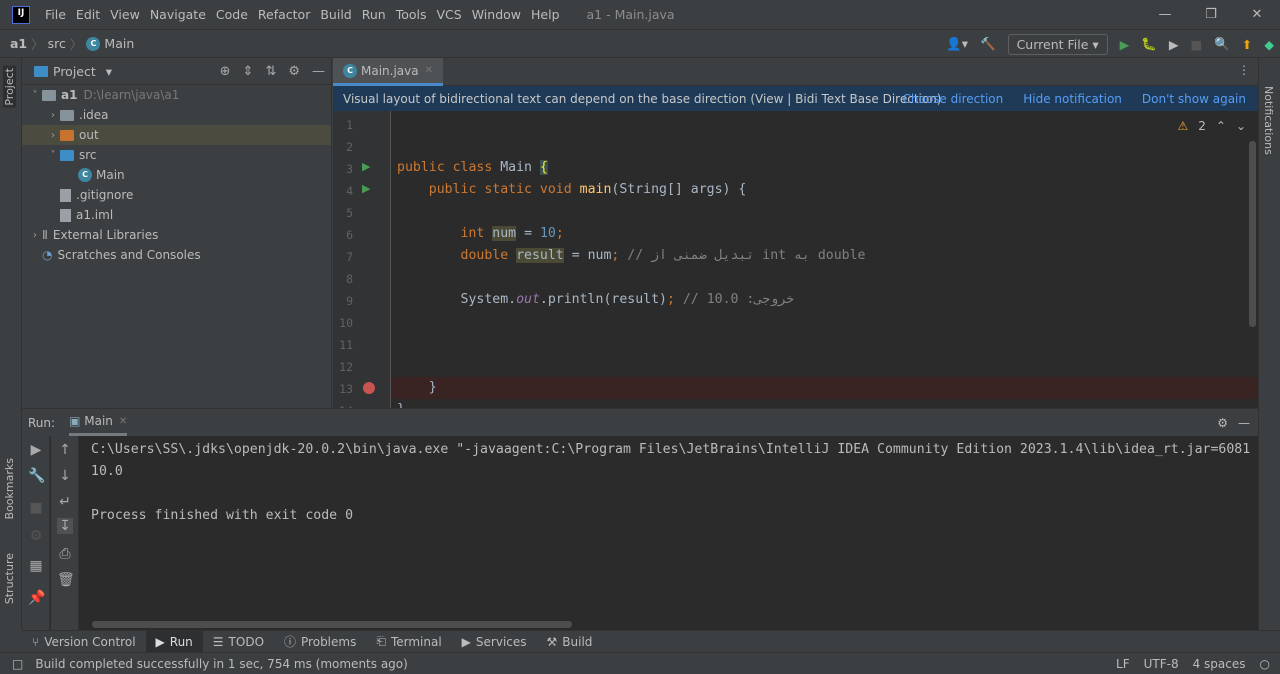 Image resolution: width=1280 pixels, height=674 pixels. I want to click on toolbox-icon: ◆, so click(1269, 44).